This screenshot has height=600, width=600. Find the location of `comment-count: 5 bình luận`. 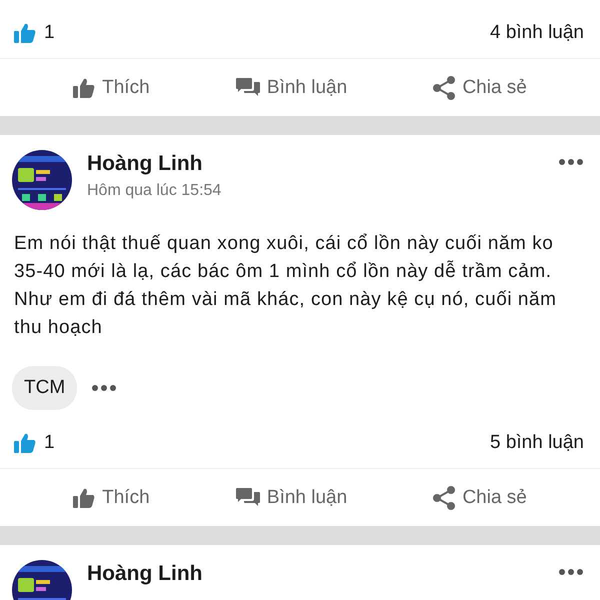

comment-count: 5 bình luận is located at coordinates (537, 443).